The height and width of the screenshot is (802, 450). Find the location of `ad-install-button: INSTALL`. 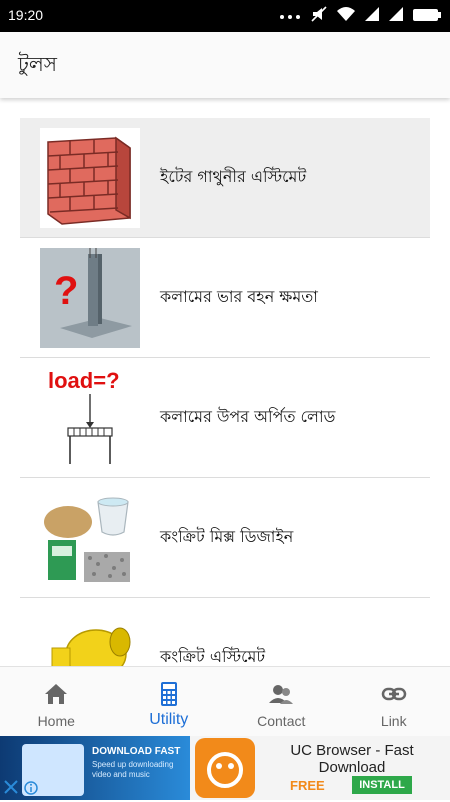

ad-install-button: INSTALL is located at coordinates (382, 785).